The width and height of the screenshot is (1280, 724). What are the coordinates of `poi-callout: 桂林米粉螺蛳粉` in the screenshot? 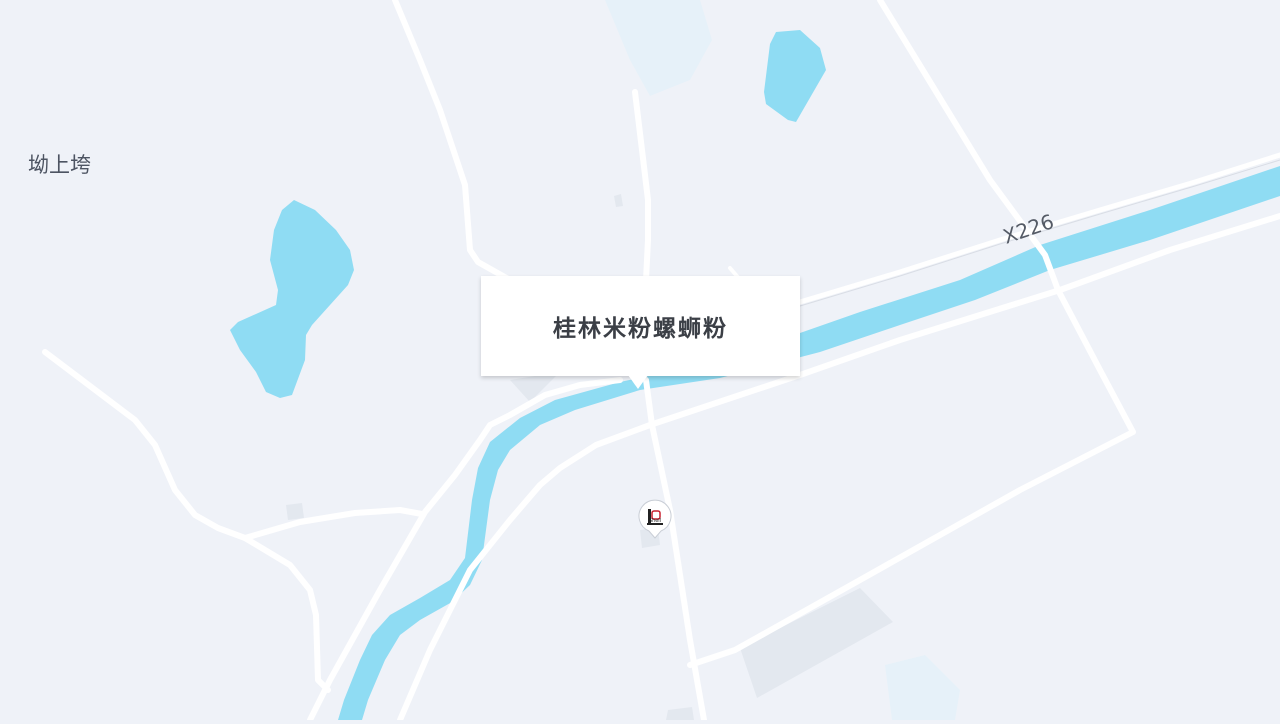 It's located at (640, 326).